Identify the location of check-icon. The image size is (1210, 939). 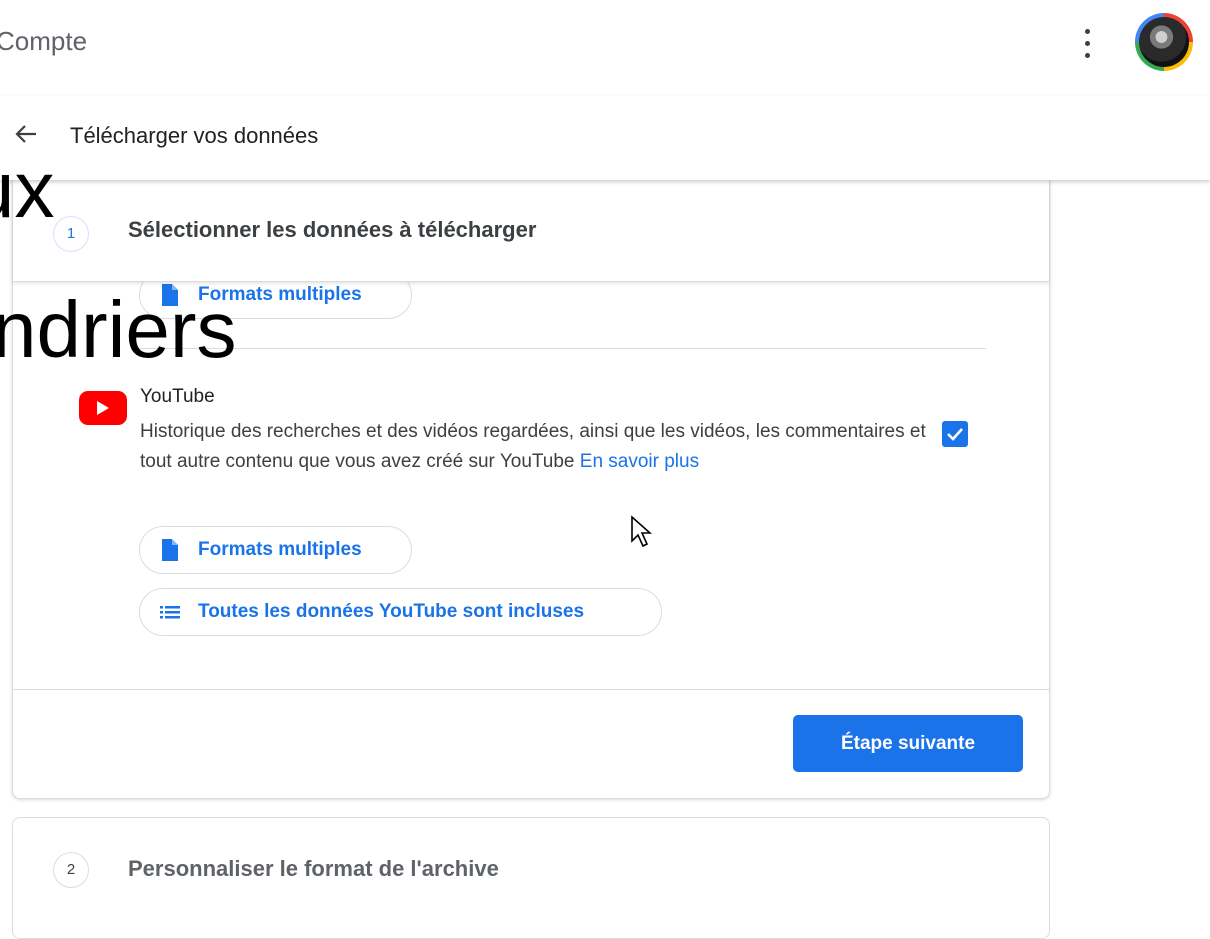
(955, 434).